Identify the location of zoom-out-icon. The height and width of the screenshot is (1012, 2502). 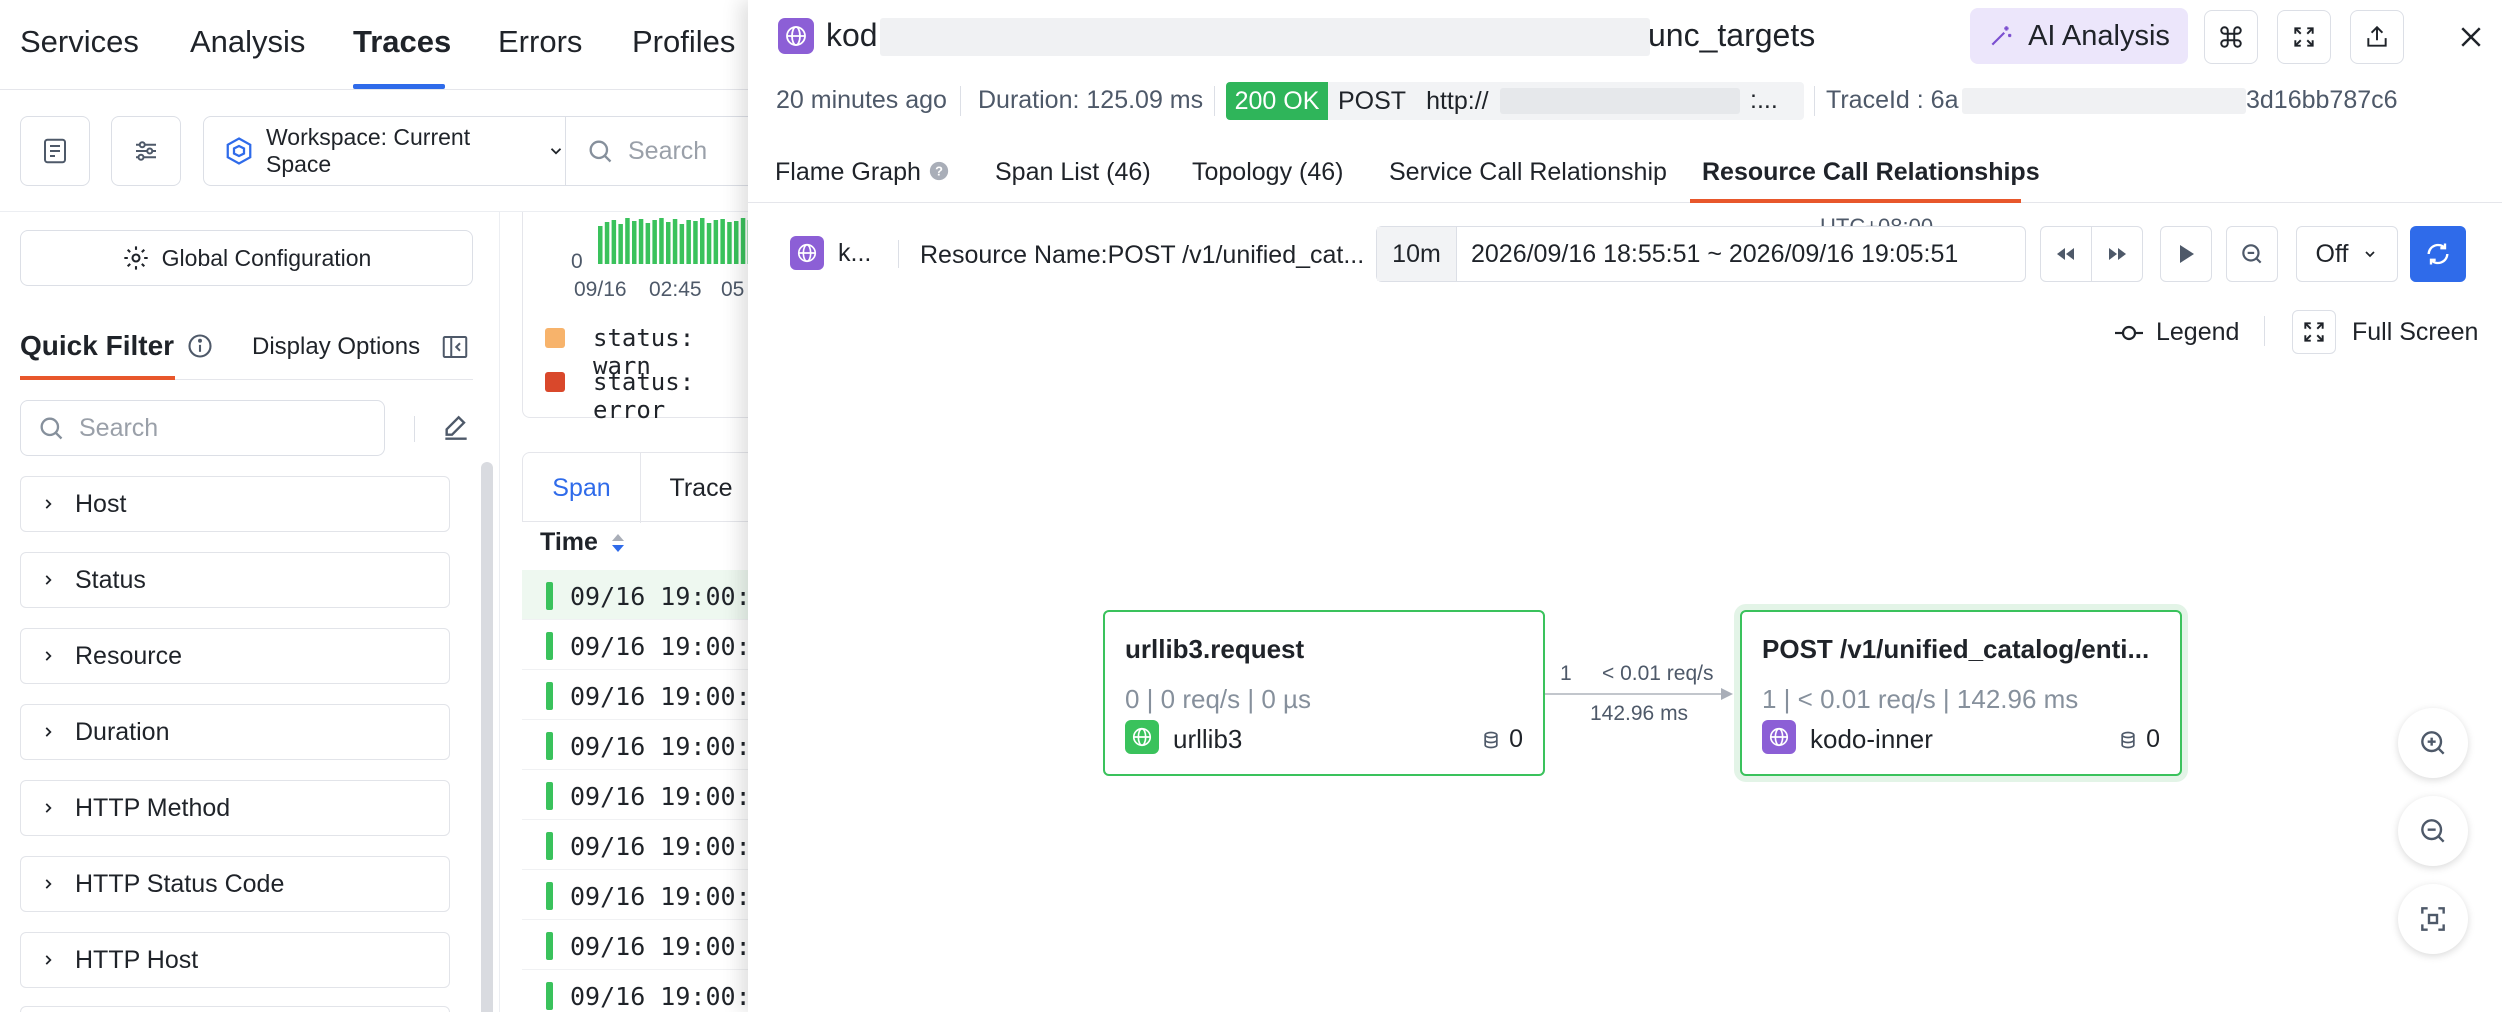
(2433, 831).